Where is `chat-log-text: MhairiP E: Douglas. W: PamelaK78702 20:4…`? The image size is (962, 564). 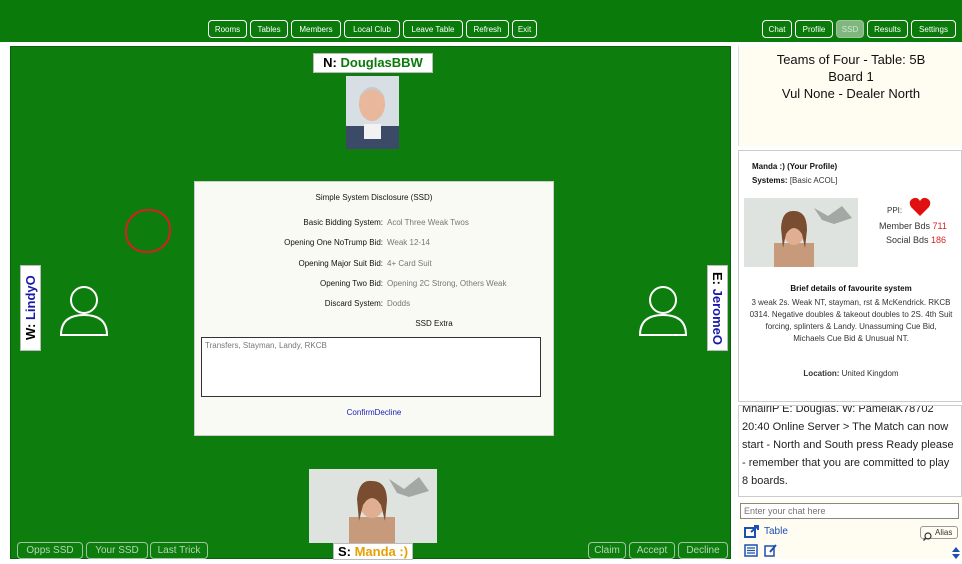
chat-log-text: MhairiP E: Douglas. W: PamelaK78702 20:4… is located at coordinates (848, 446).